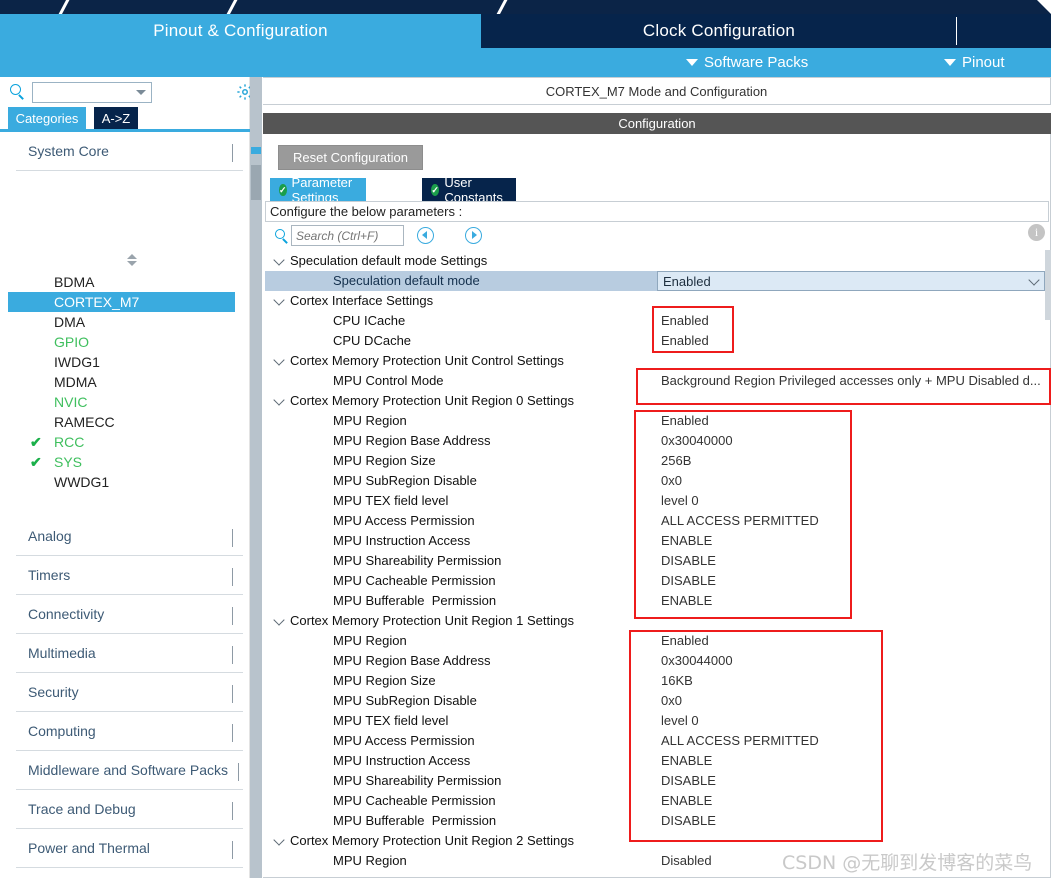 The image size is (1051, 878). What do you see at coordinates (121, 362) in the screenshot?
I see `sidebar-item-iwdg1: IWDG1` at bounding box center [121, 362].